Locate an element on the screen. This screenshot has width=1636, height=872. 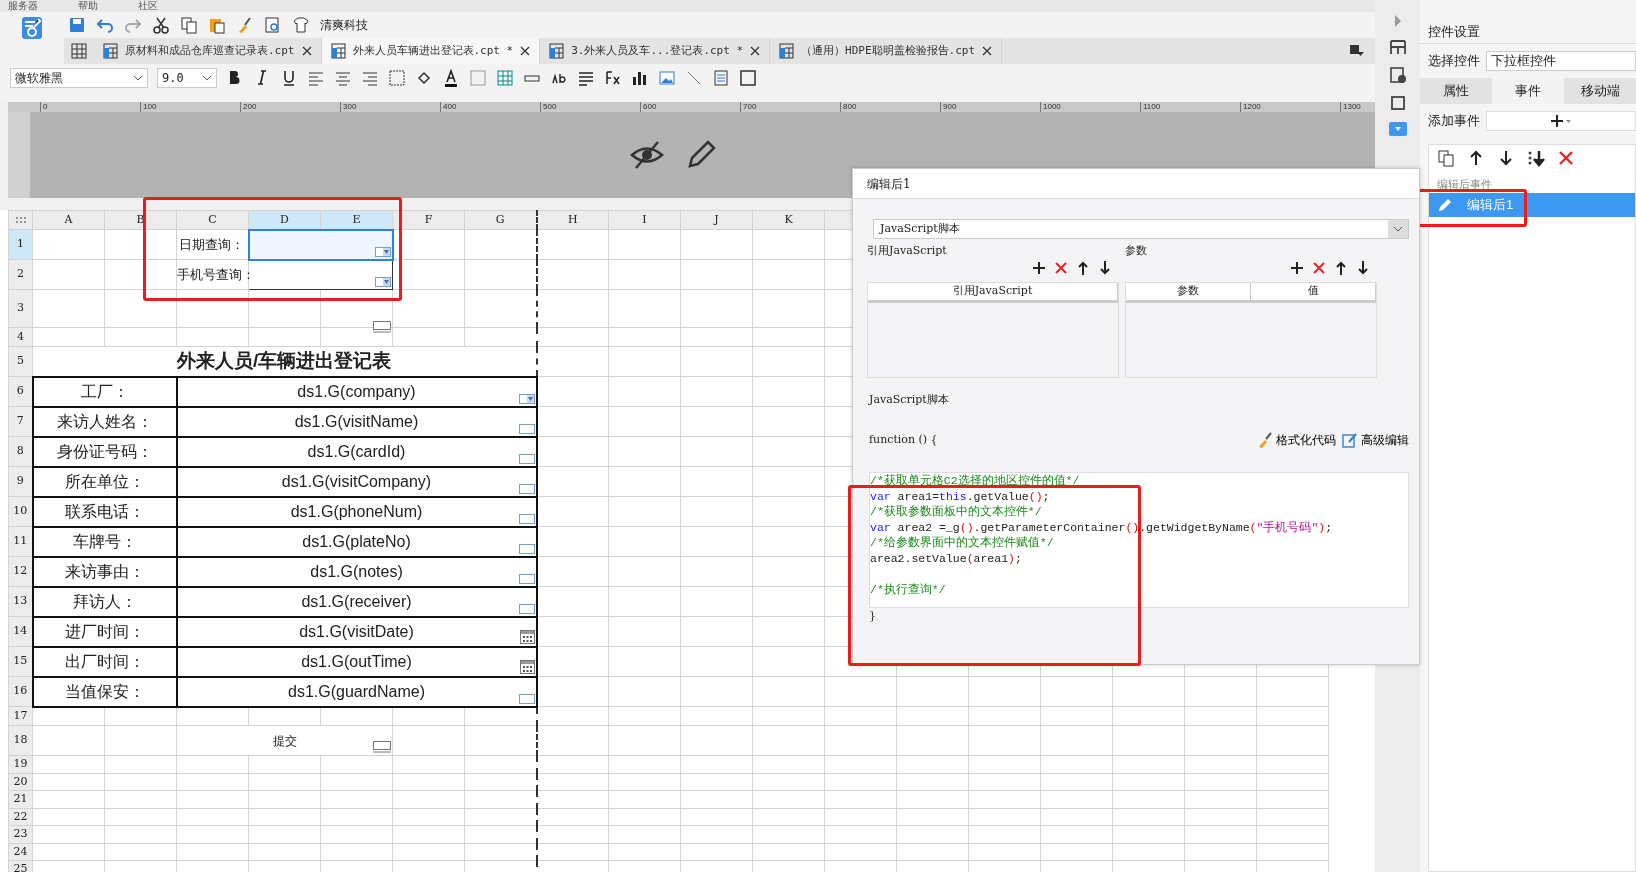
panel-tab: 事件 is located at coordinates (1528, 91).